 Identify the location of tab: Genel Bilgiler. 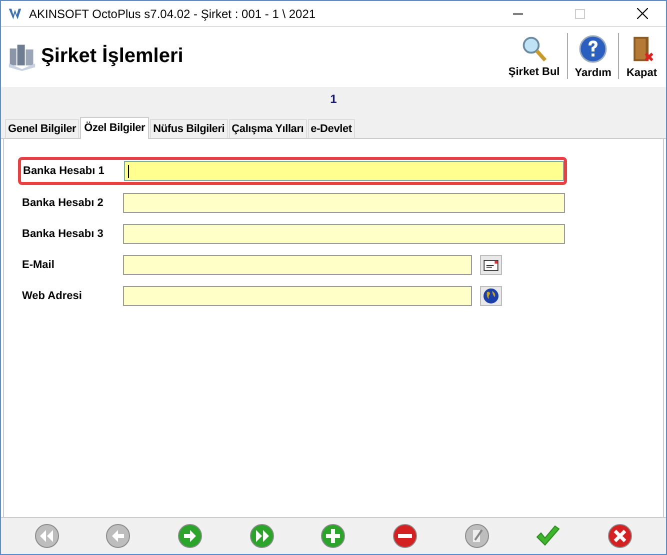
(42, 128).